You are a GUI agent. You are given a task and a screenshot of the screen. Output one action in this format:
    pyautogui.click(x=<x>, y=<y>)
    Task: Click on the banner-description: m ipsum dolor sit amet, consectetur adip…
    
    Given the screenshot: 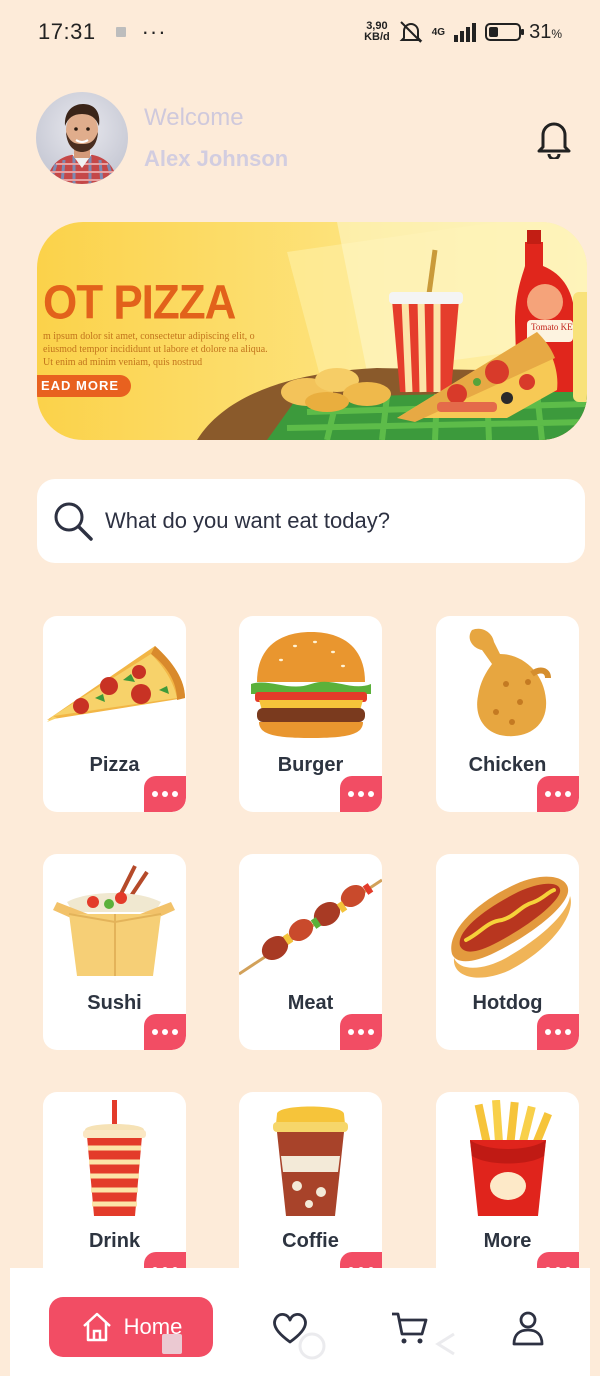 What is the action you would take?
    pyautogui.click(x=155, y=349)
    